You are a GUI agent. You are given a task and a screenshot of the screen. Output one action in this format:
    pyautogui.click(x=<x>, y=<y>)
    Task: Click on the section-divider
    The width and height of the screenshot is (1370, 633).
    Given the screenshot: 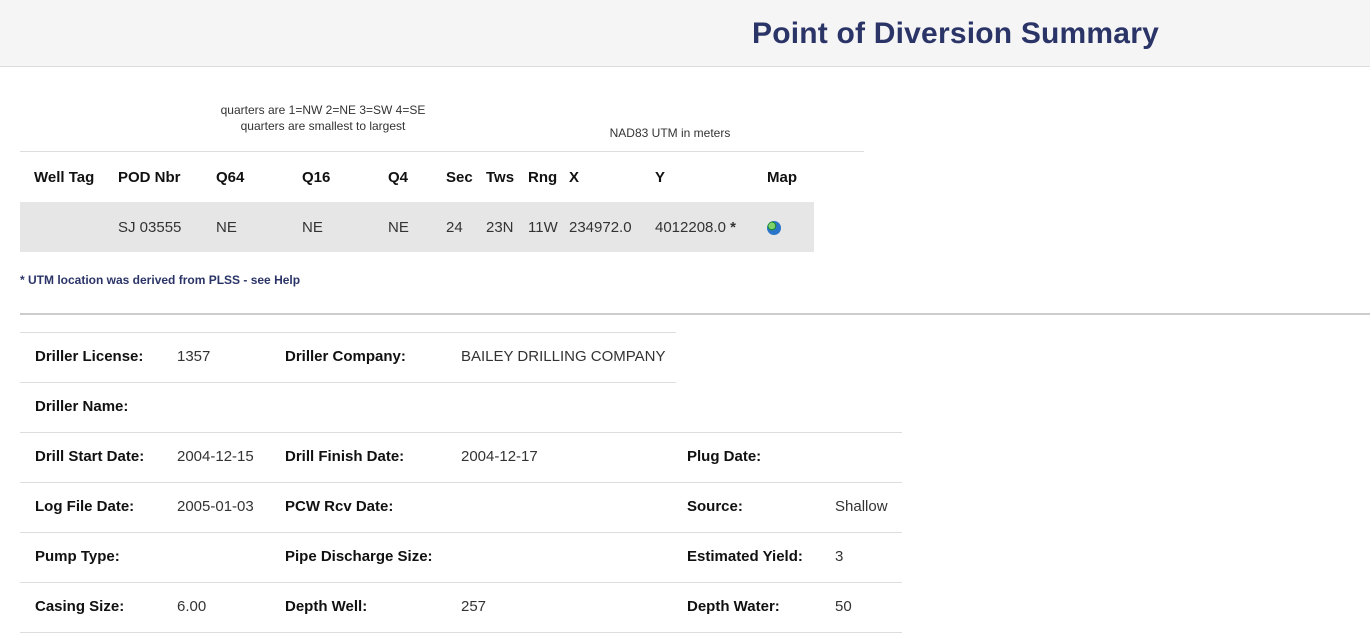 What is the action you would take?
    pyautogui.click(x=695, y=314)
    